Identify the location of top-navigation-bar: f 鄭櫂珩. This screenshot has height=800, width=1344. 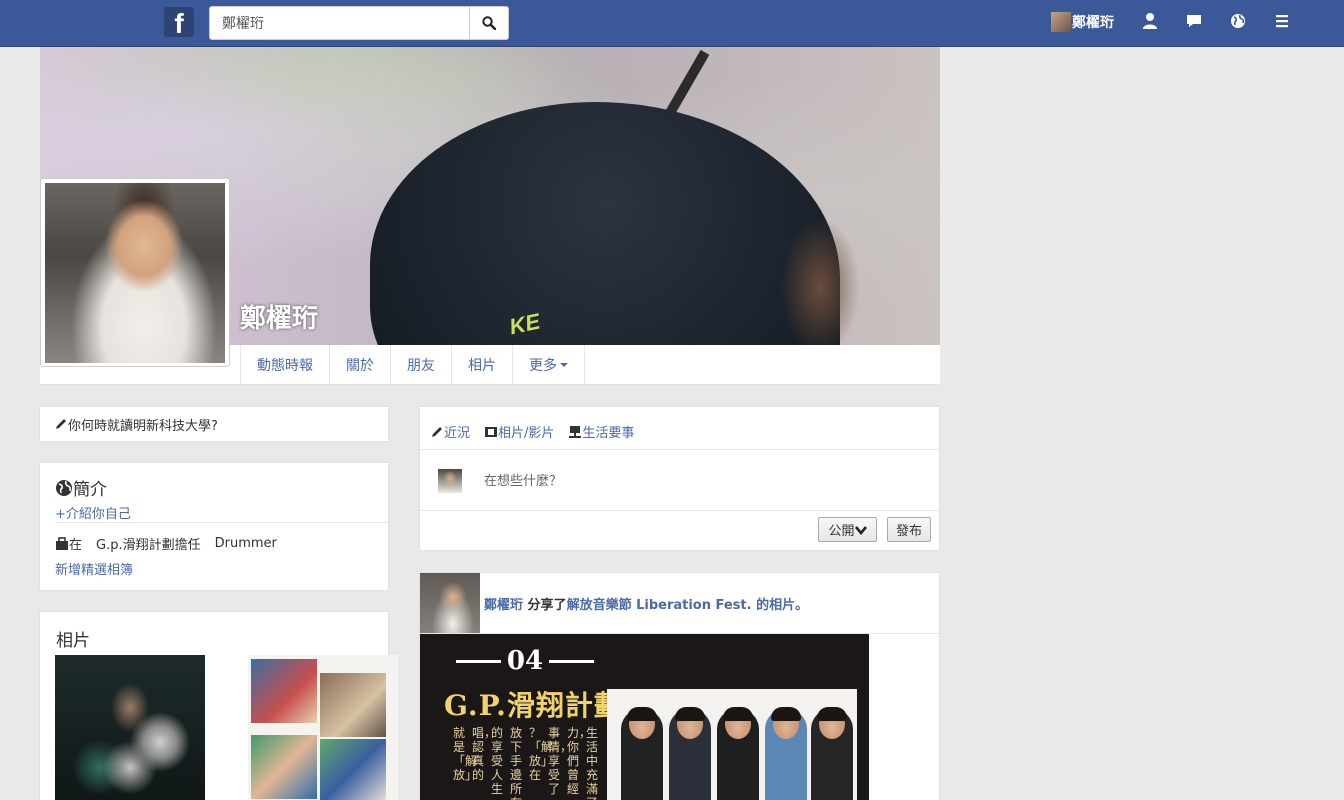
(672, 23).